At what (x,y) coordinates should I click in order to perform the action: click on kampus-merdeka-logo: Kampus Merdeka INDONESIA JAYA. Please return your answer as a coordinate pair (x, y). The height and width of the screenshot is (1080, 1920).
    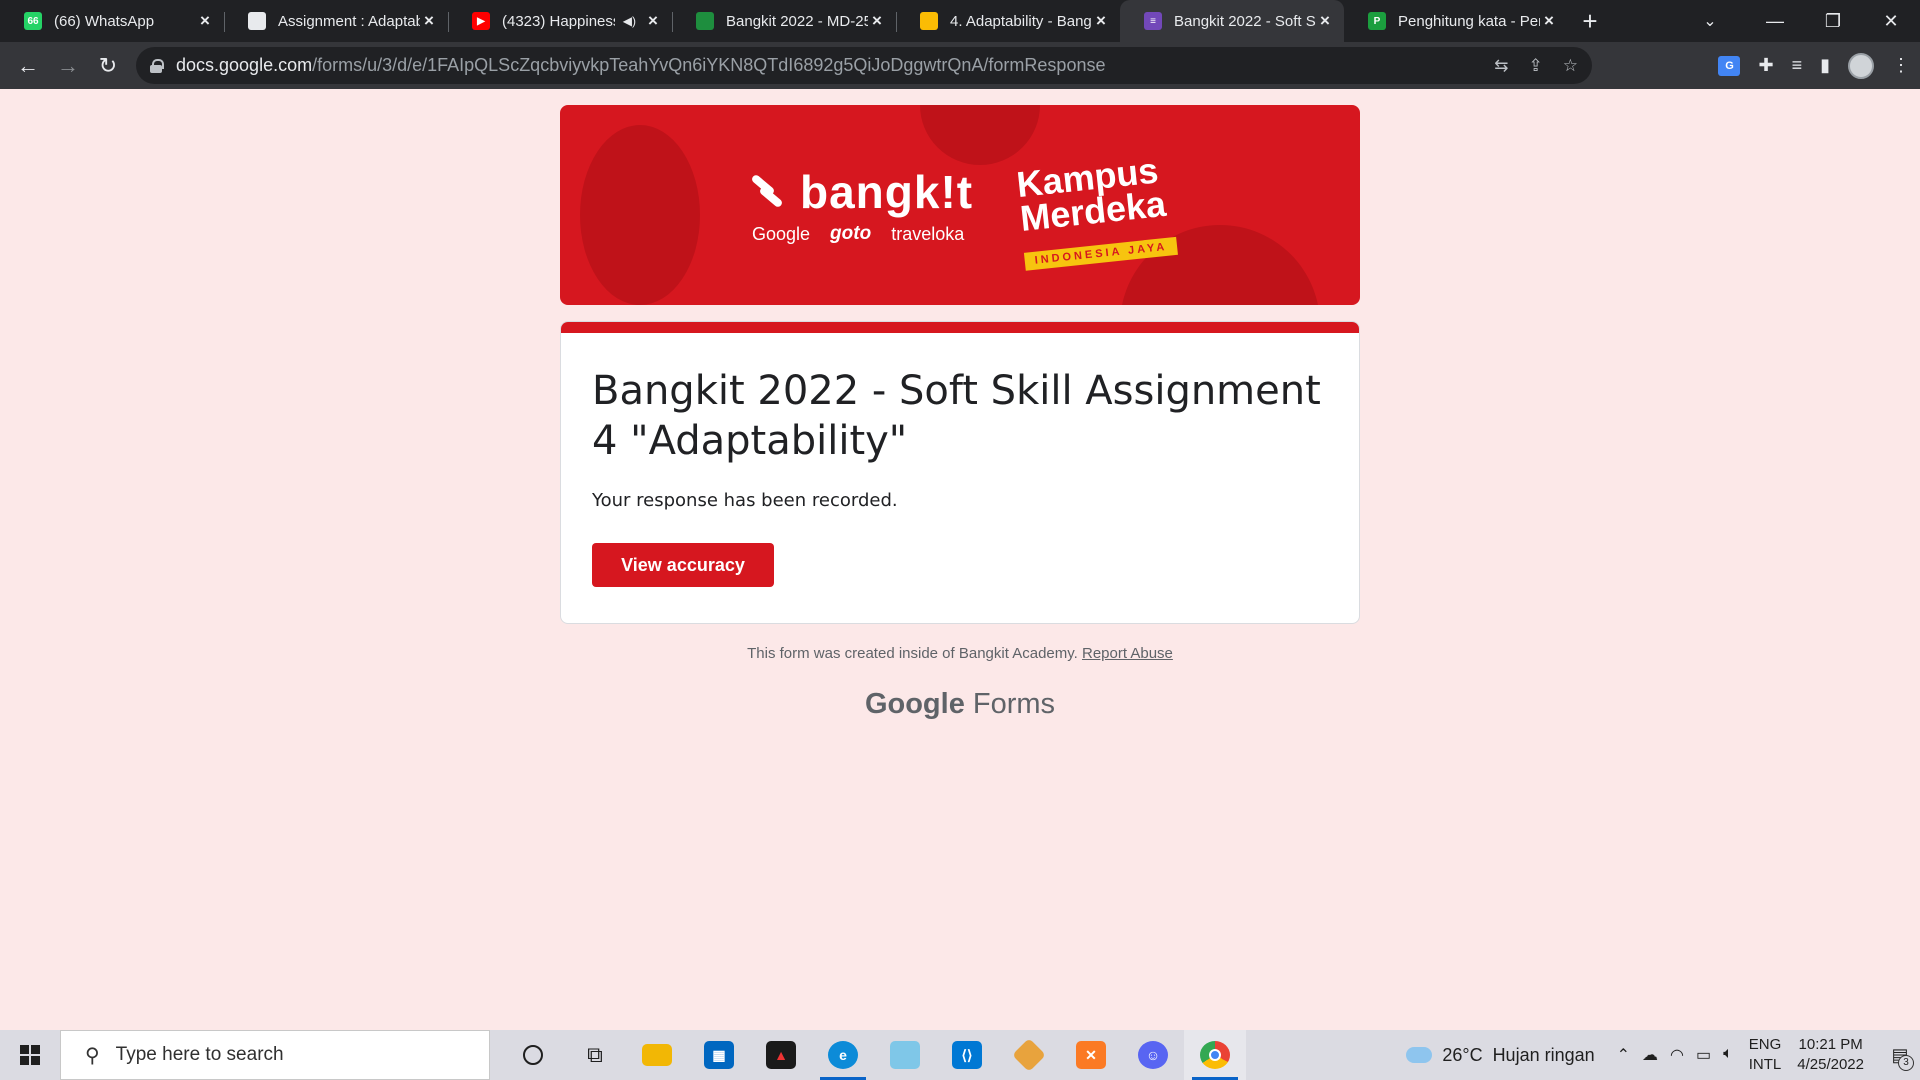
    Looking at the image, I should click on (1097, 210).